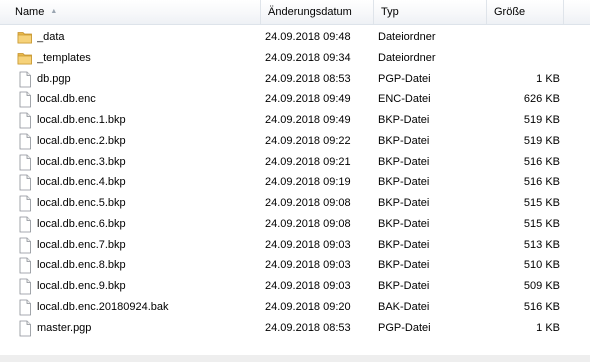 The width and height of the screenshot is (590, 362). Describe the element at coordinates (81, 140) in the screenshot. I see `file-name: local.db.enc.2.bkp` at that location.